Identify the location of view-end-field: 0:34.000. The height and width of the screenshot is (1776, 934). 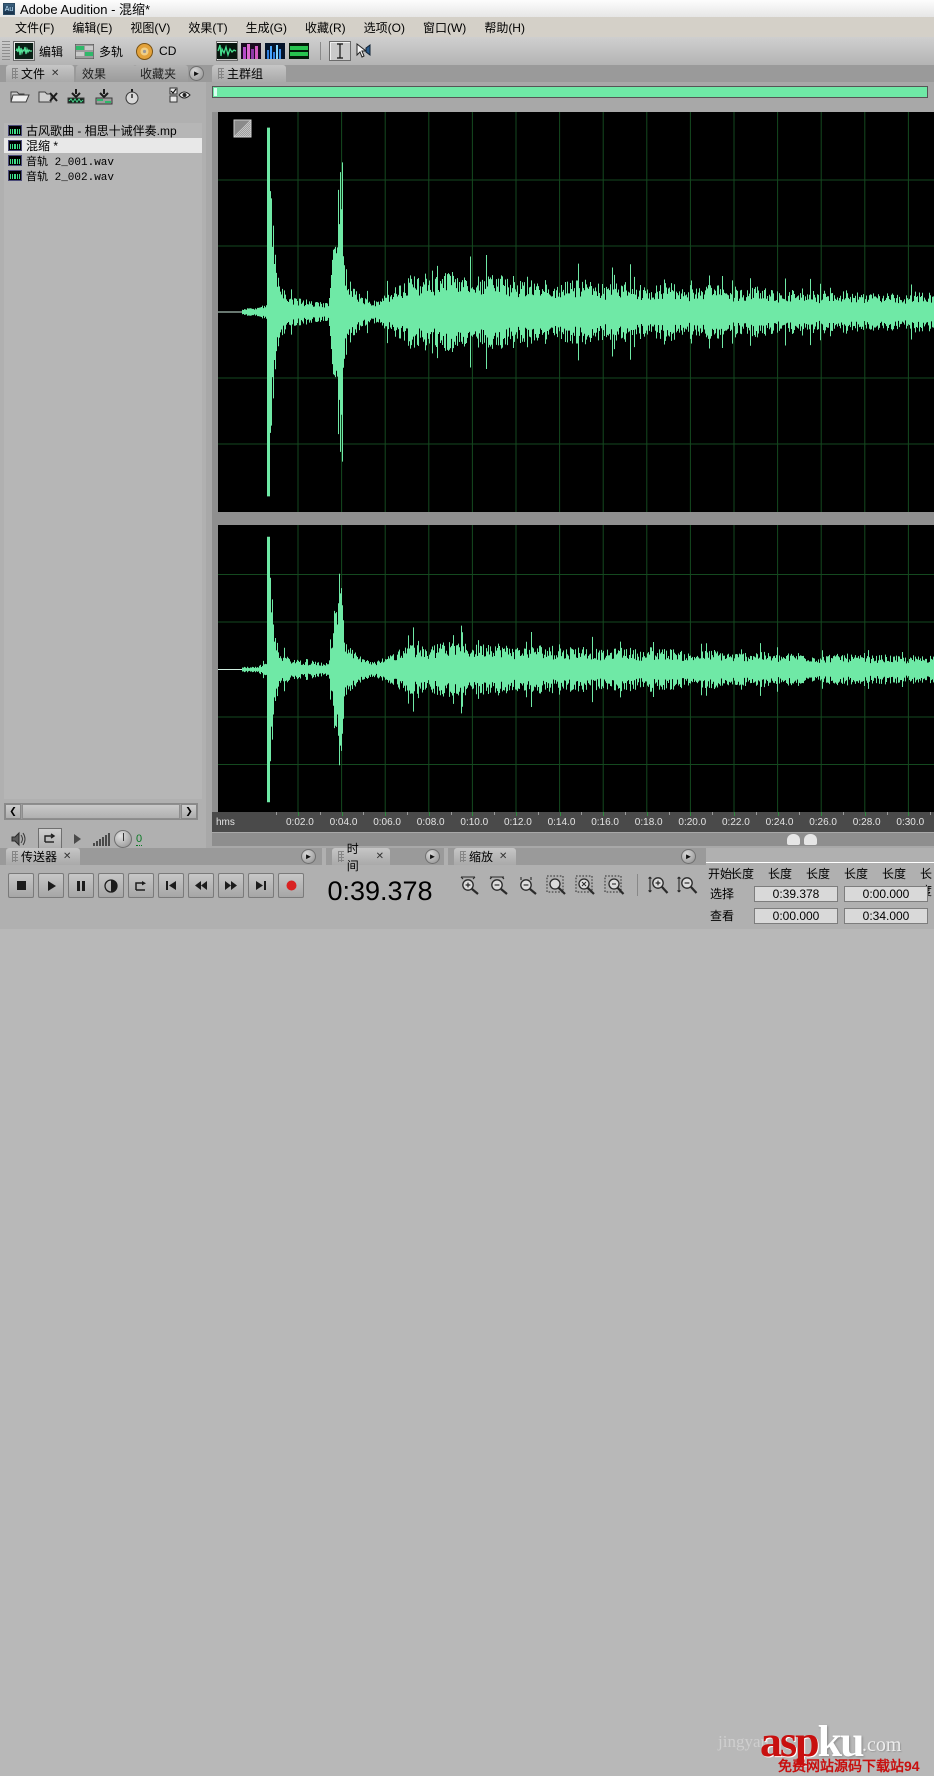
(886, 915).